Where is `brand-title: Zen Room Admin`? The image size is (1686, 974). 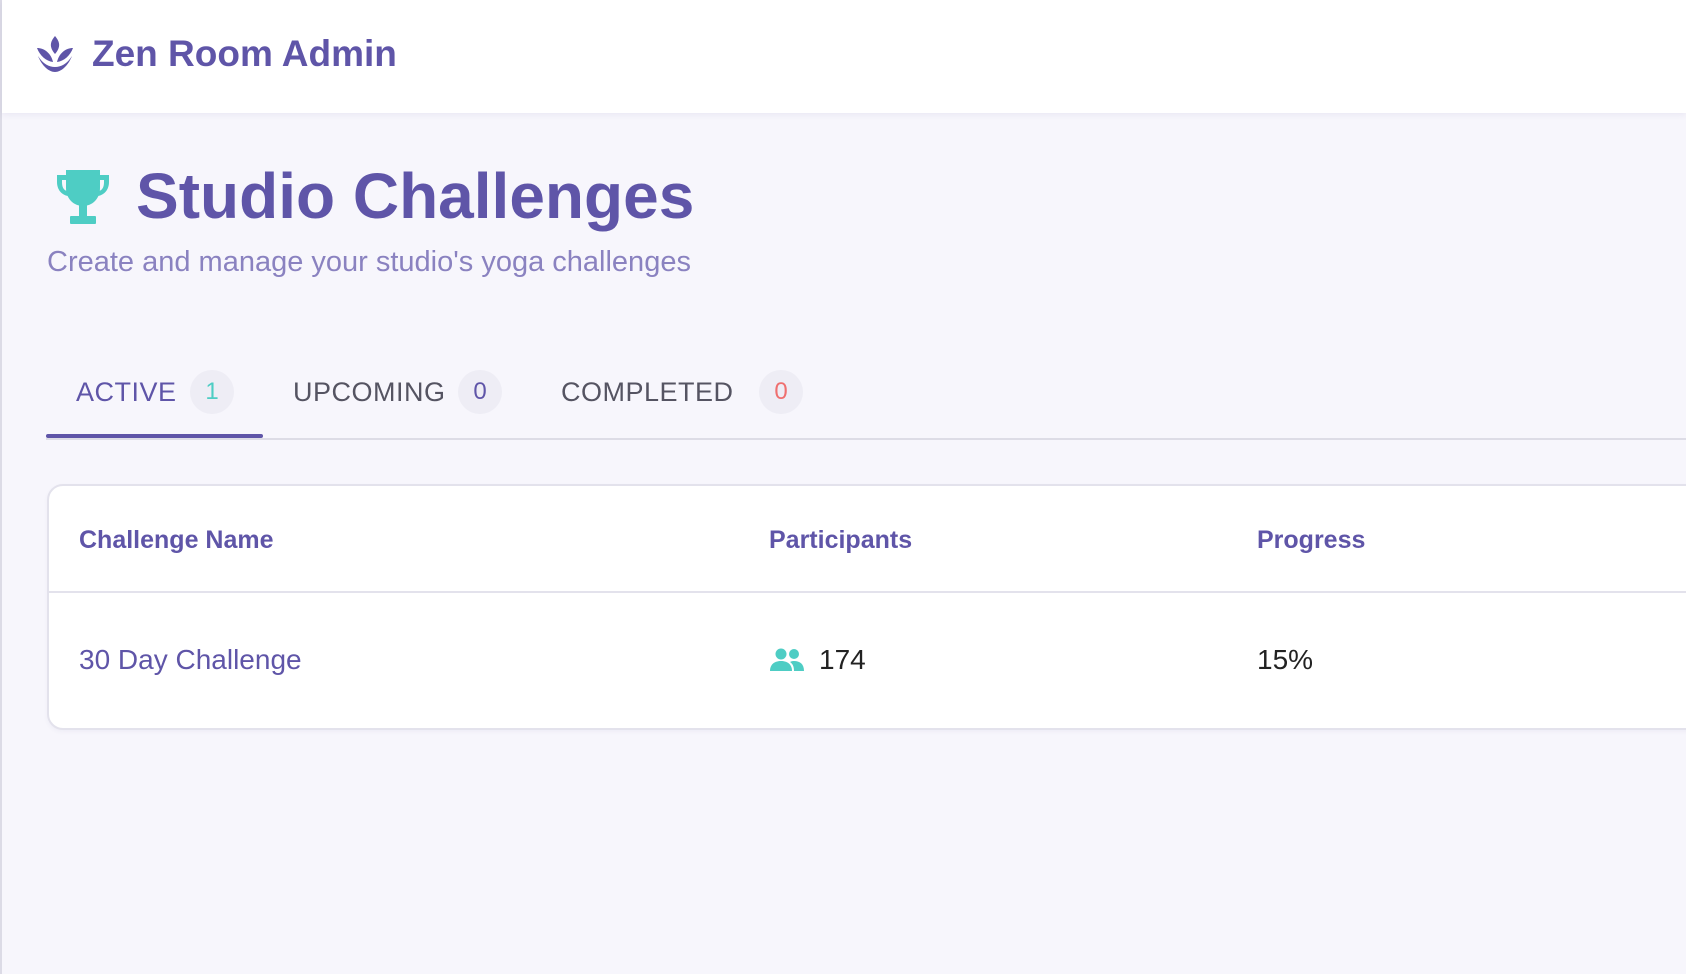 brand-title: Zen Room Admin is located at coordinates (244, 54).